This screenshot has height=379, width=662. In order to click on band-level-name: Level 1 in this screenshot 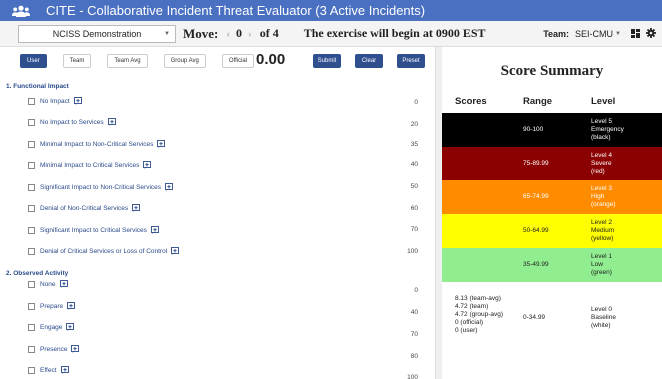, I will do `click(601, 256)`.